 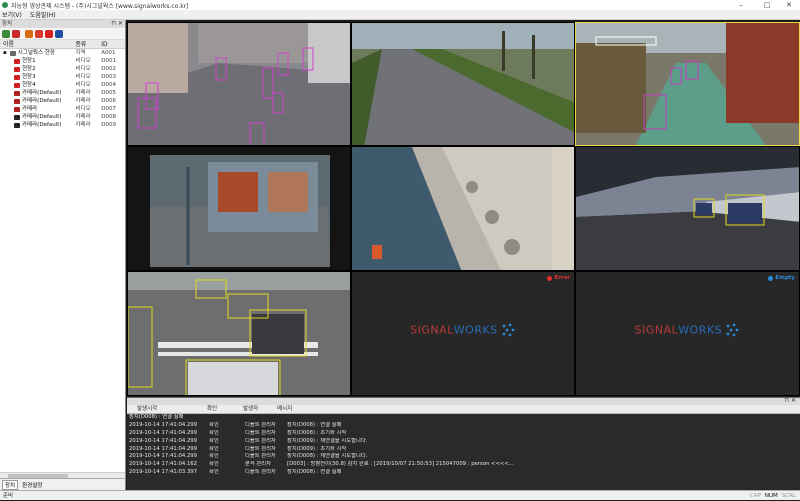 What do you see at coordinates (771, 278) in the screenshot?
I see `empty-dot-icon` at bounding box center [771, 278].